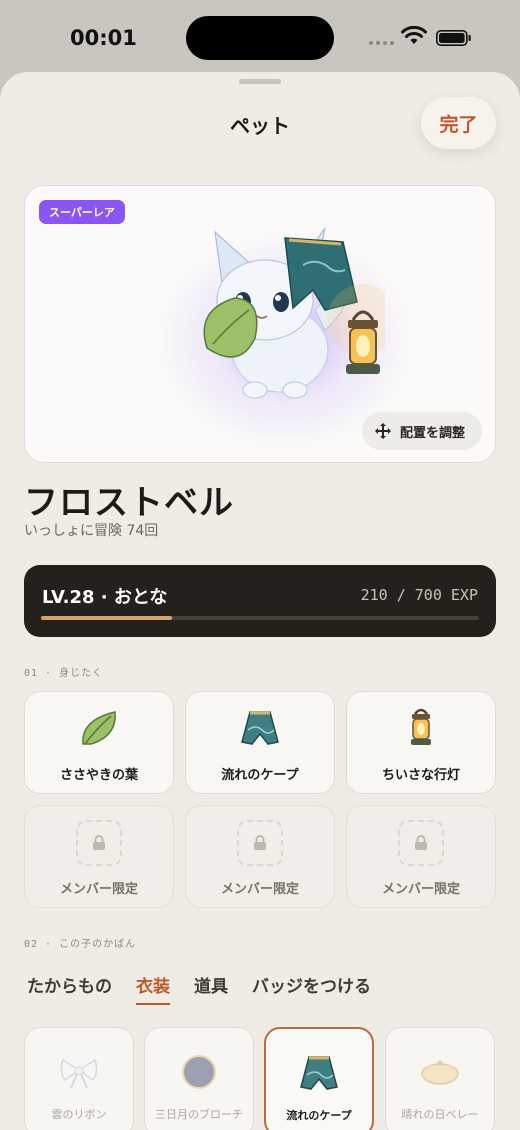 This screenshot has height=1130, width=520. I want to click on section-label-outfit: 01 · 身じたく, so click(64, 673).